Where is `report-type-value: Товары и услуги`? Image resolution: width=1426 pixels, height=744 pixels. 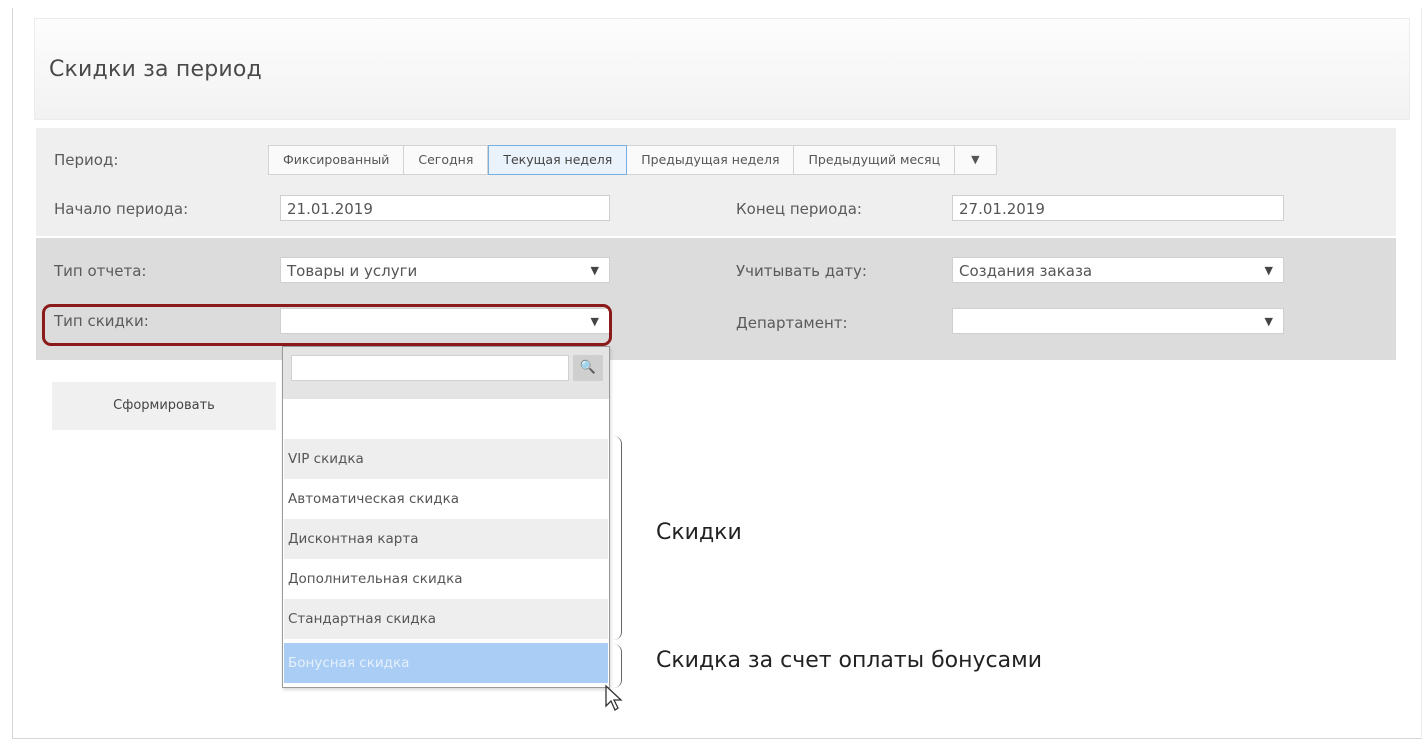
report-type-value: Товары и услуги is located at coordinates (352, 271).